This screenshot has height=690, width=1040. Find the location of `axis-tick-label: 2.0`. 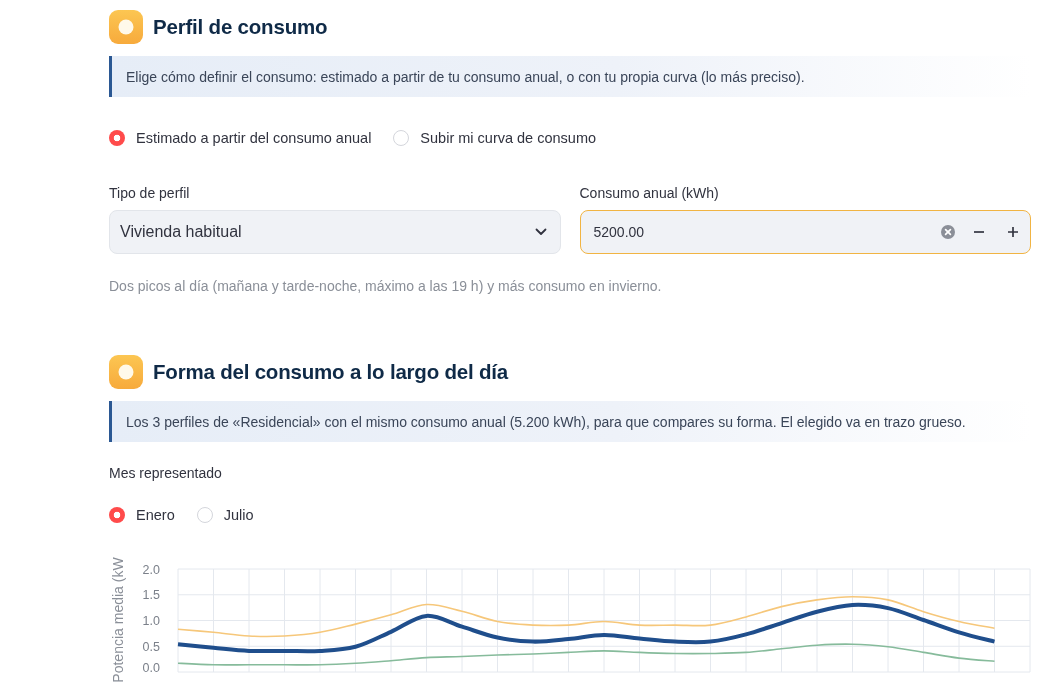

axis-tick-label: 2.0 is located at coordinates (151, 569).